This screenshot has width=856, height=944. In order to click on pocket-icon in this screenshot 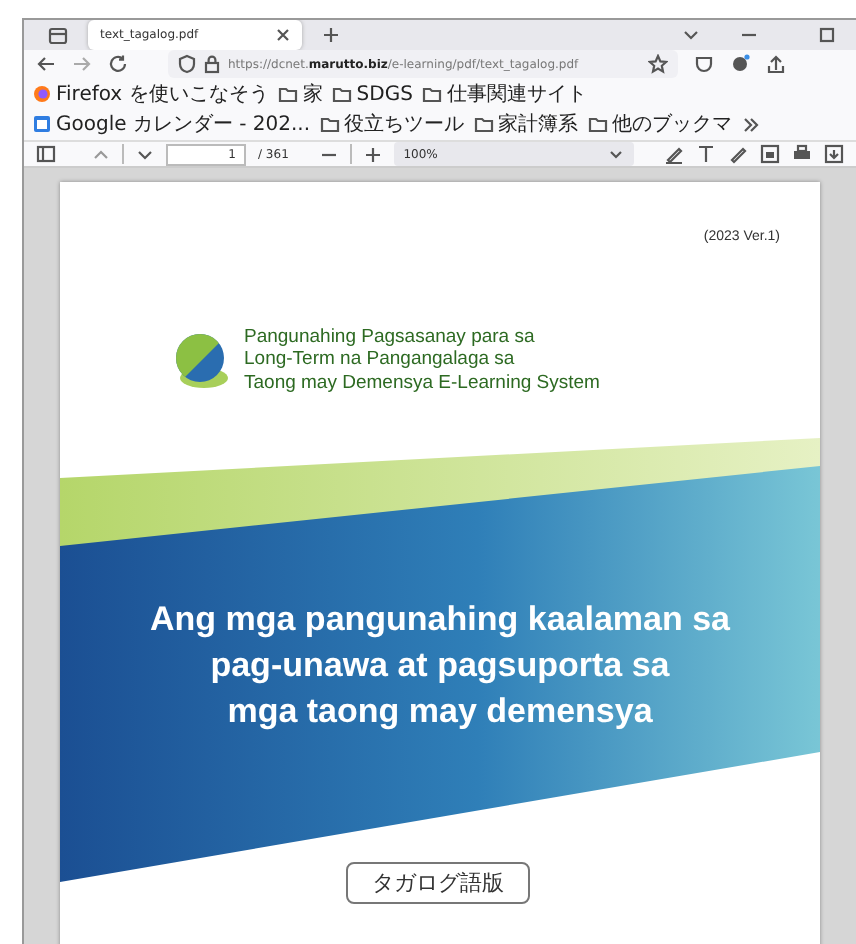, I will do `click(704, 64)`.